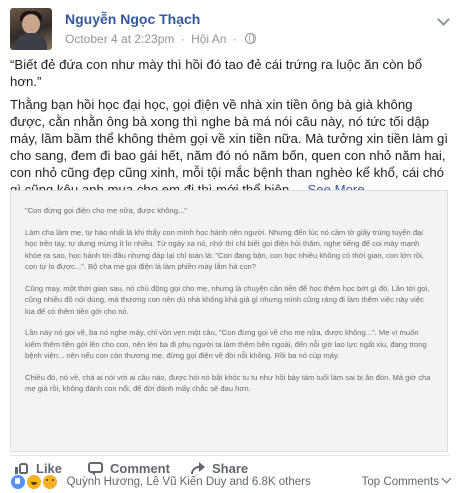  Describe the element at coordinates (50, 482) in the screenshot. I see `sad-reaction-icon` at that location.